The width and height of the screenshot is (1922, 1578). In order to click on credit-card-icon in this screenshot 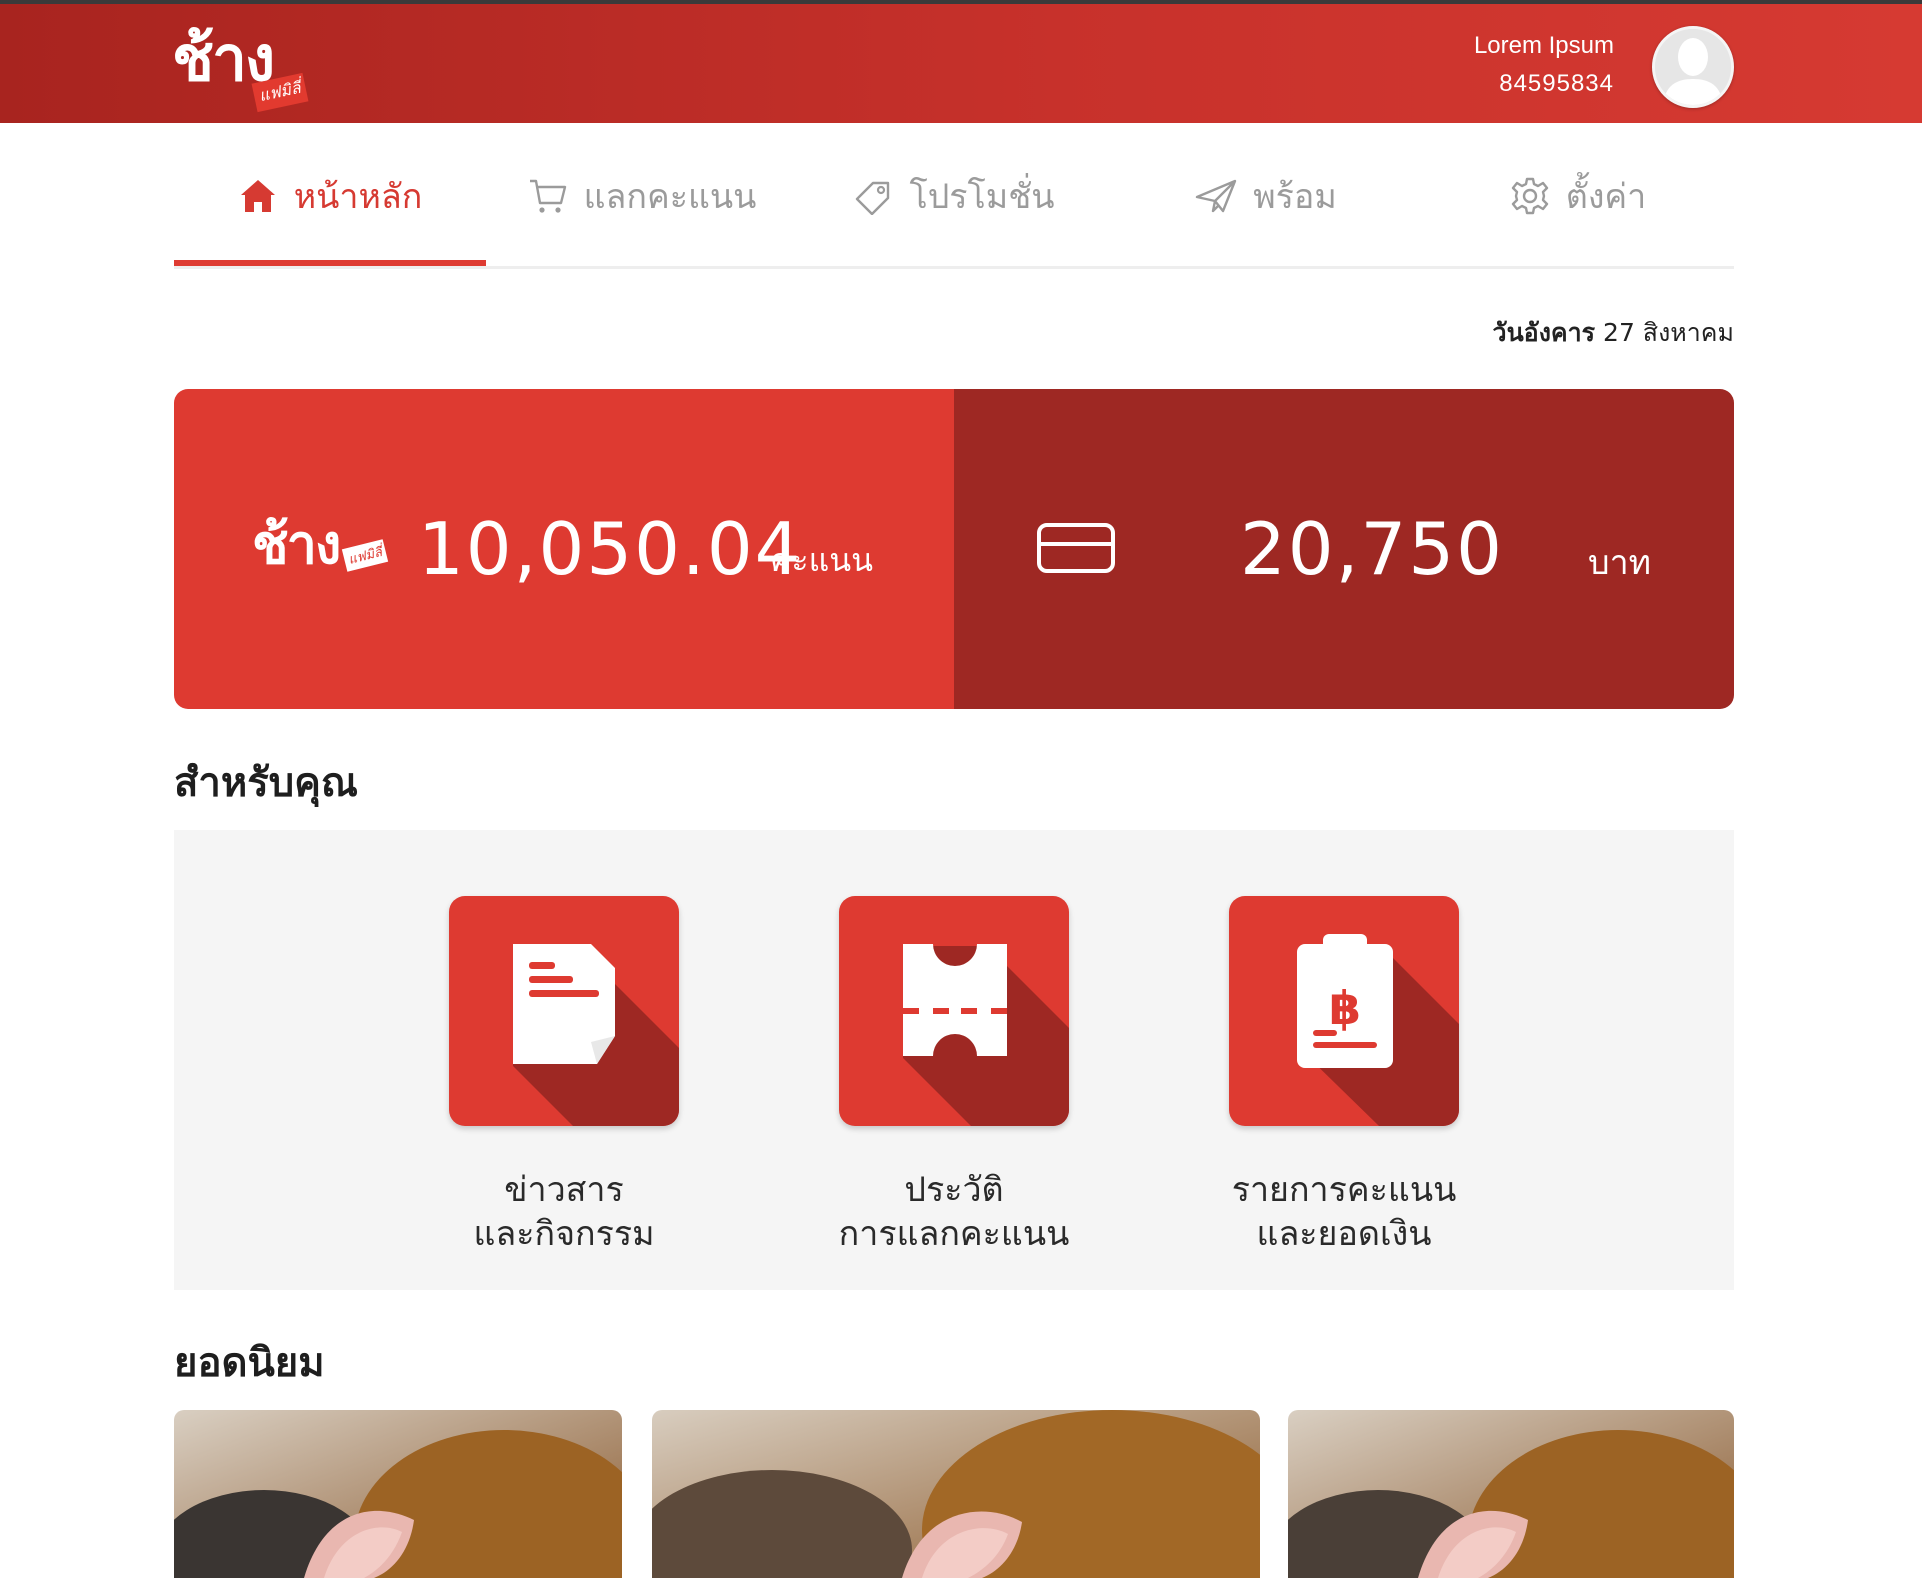, I will do `click(1076, 548)`.